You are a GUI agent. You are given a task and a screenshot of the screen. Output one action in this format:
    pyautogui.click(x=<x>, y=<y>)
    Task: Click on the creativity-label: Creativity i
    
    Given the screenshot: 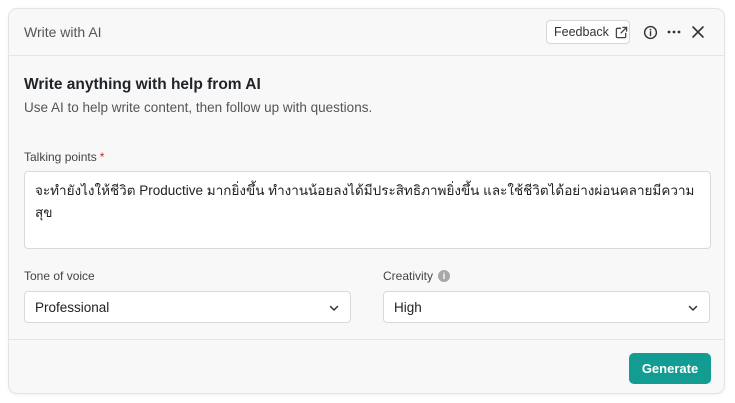 What is the action you would take?
    pyautogui.click(x=417, y=276)
    